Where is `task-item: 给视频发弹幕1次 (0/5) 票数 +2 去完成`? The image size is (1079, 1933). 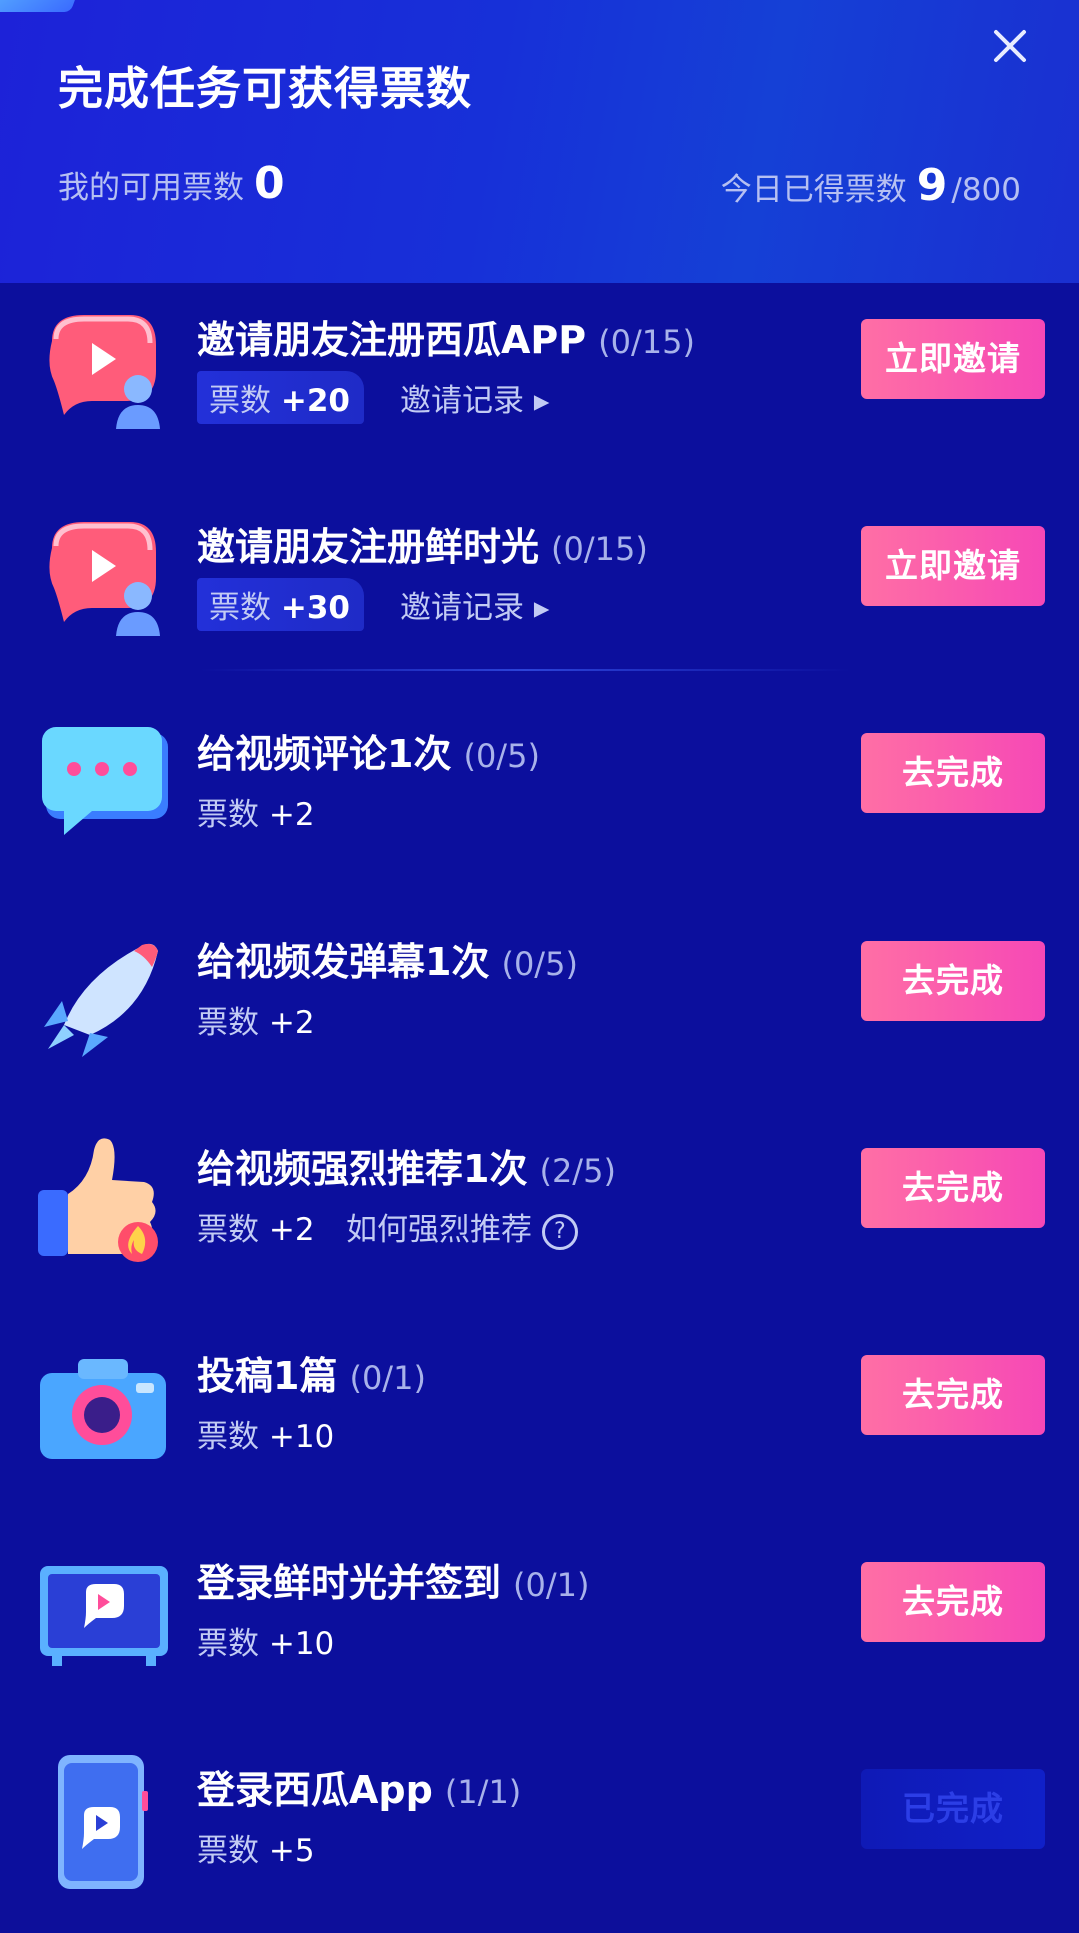 task-item: 给视频发弹幕1次 (0/5) 票数 +2 去完成 is located at coordinates (539, 1005).